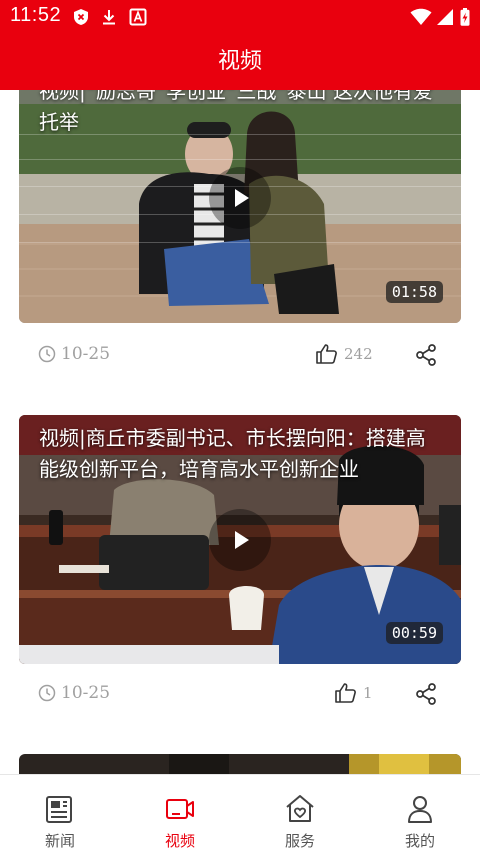 This screenshot has width=480, height=853. Describe the element at coordinates (109, 17) in the screenshot. I see `download-icon` at that location.